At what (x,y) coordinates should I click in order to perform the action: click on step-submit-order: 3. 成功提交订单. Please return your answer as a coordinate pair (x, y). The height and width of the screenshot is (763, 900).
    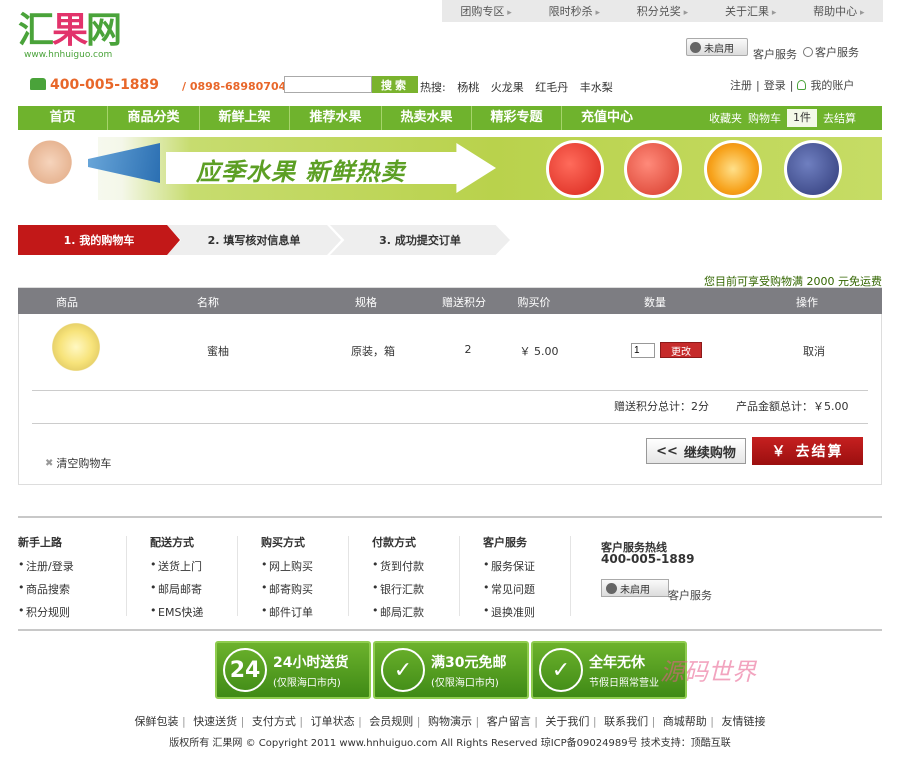
    Looking at the image, I should click on (420, 240).